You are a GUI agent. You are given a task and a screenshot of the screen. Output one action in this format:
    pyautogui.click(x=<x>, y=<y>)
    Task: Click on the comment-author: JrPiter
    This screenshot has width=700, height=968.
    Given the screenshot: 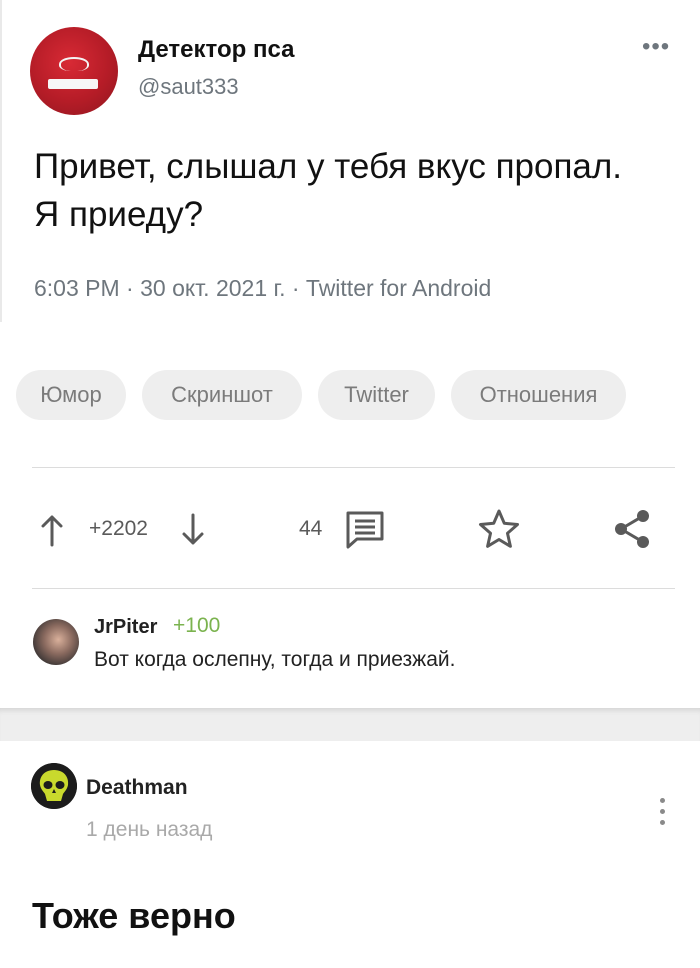 What is the action you would take?
    pyautogui.click(x=125, y=627)
    